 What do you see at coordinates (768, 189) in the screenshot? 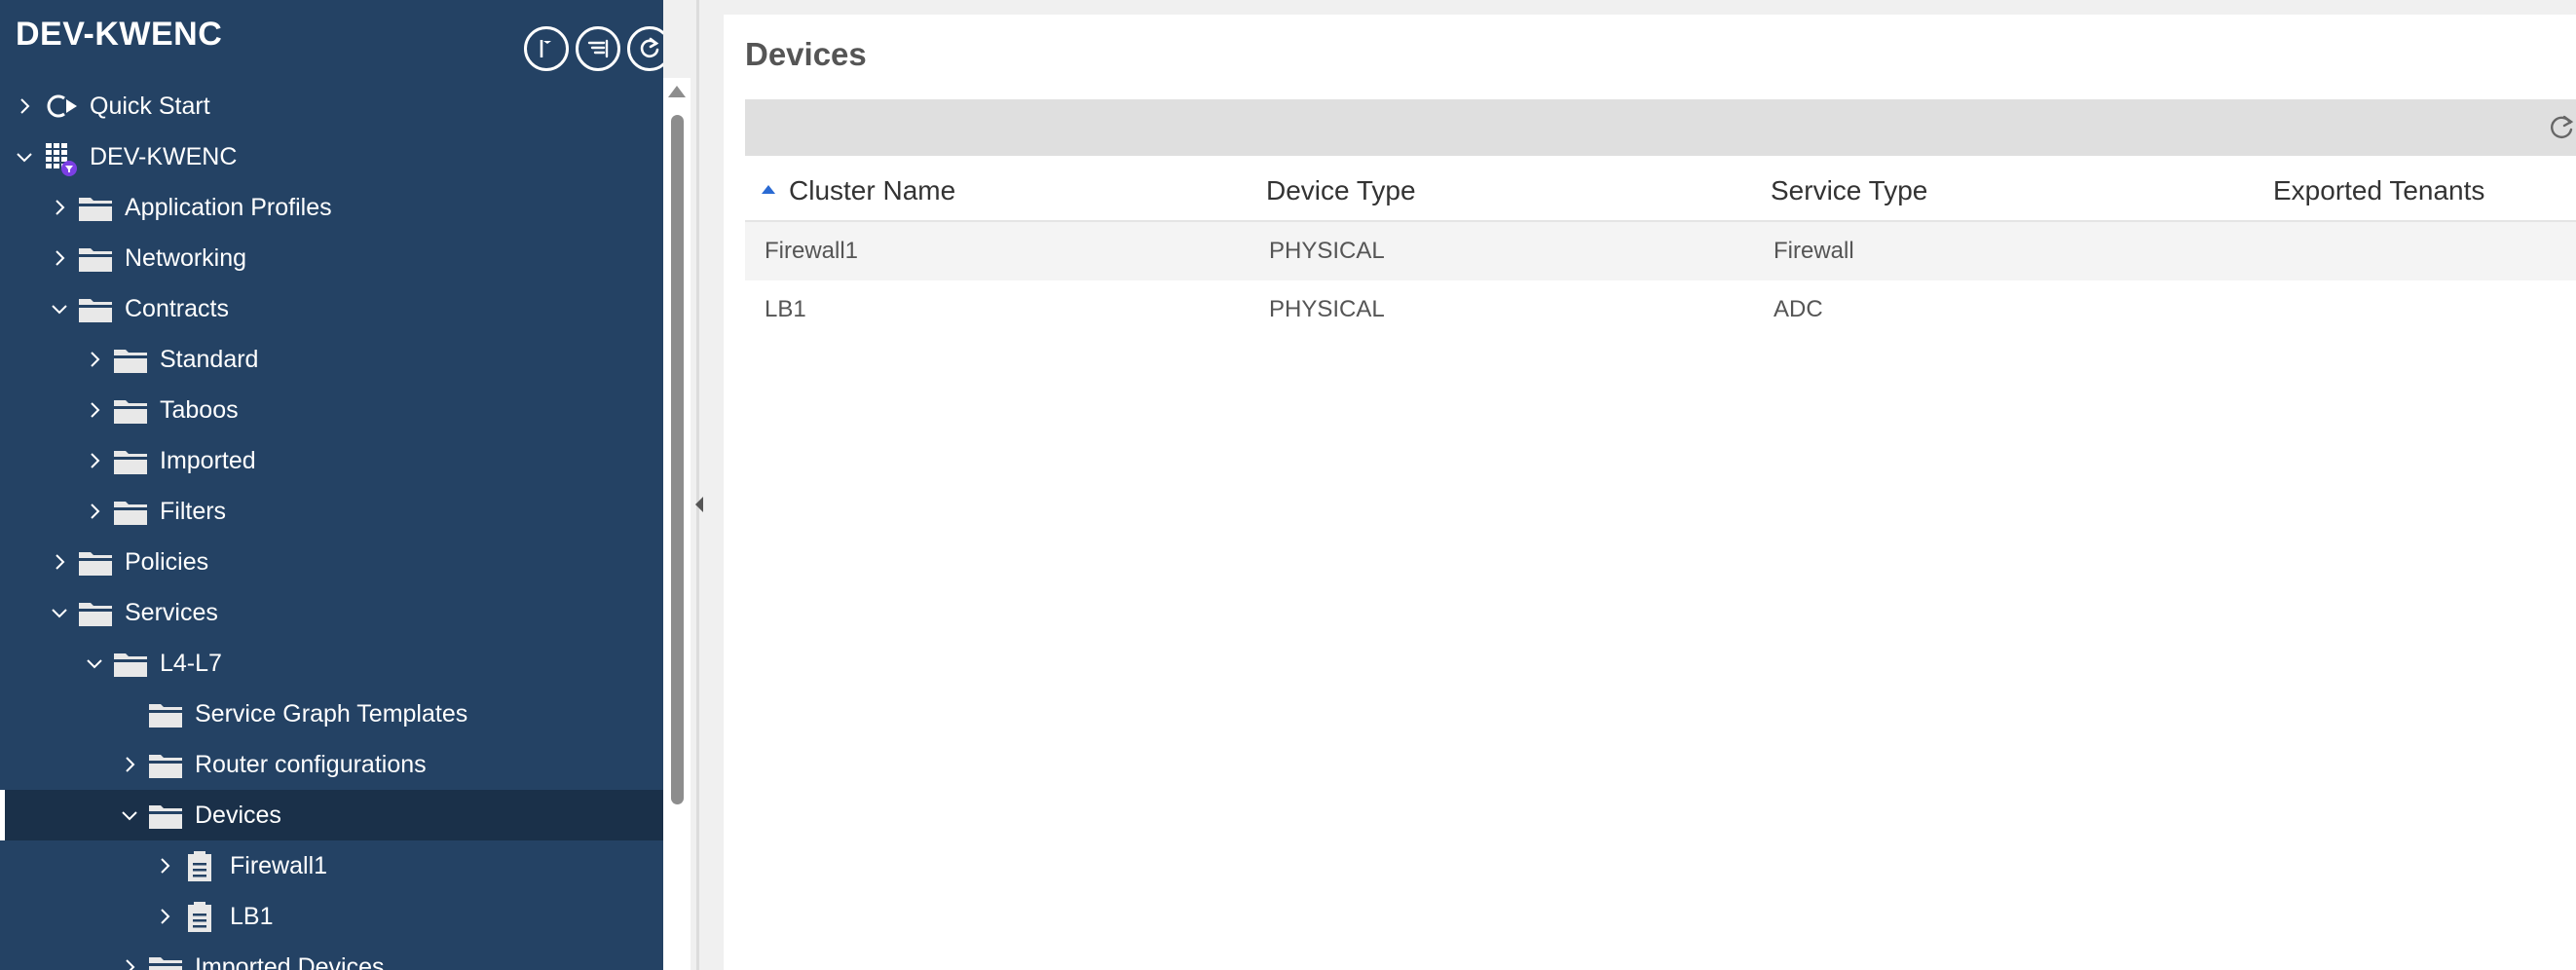
I see `sort-ascending-icon` at bounding box center [768, 189].